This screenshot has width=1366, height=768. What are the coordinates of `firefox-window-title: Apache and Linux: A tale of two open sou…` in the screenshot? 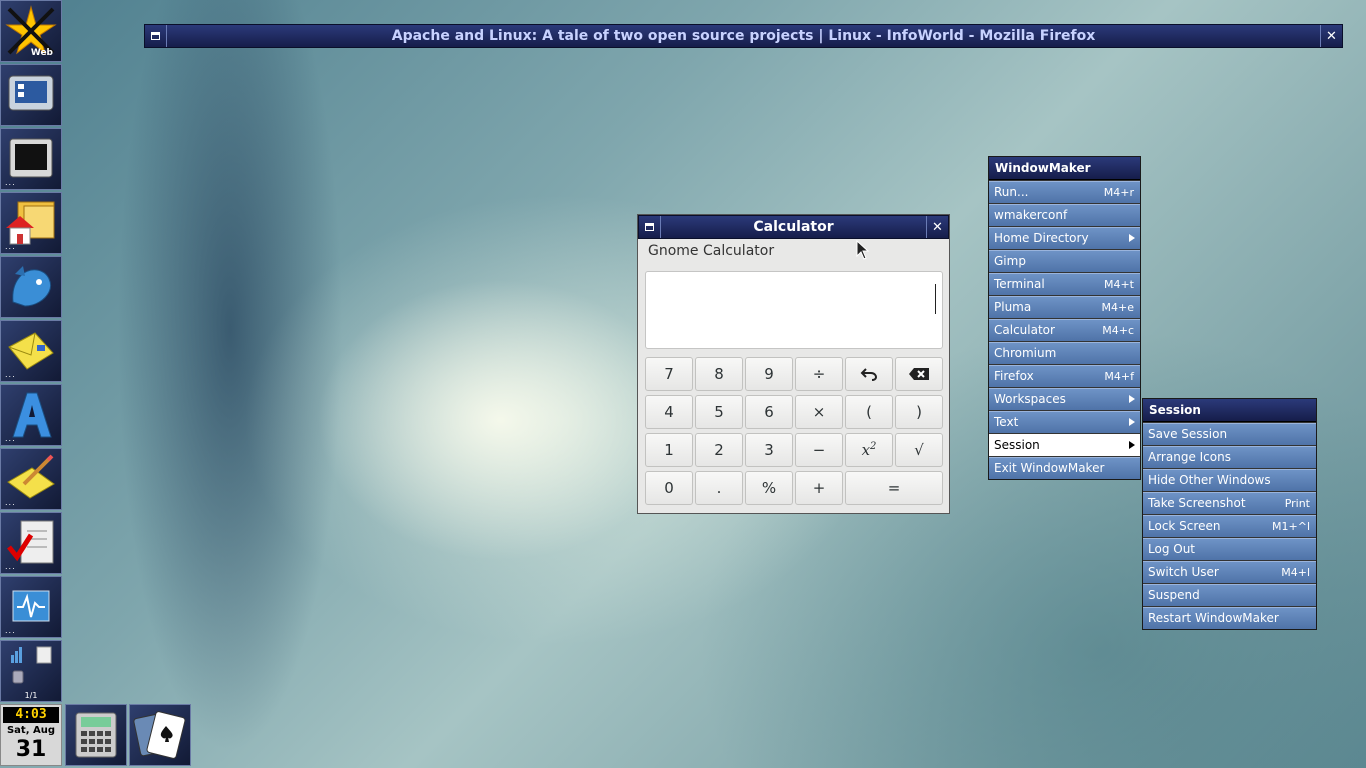 It's located at (743, 36).